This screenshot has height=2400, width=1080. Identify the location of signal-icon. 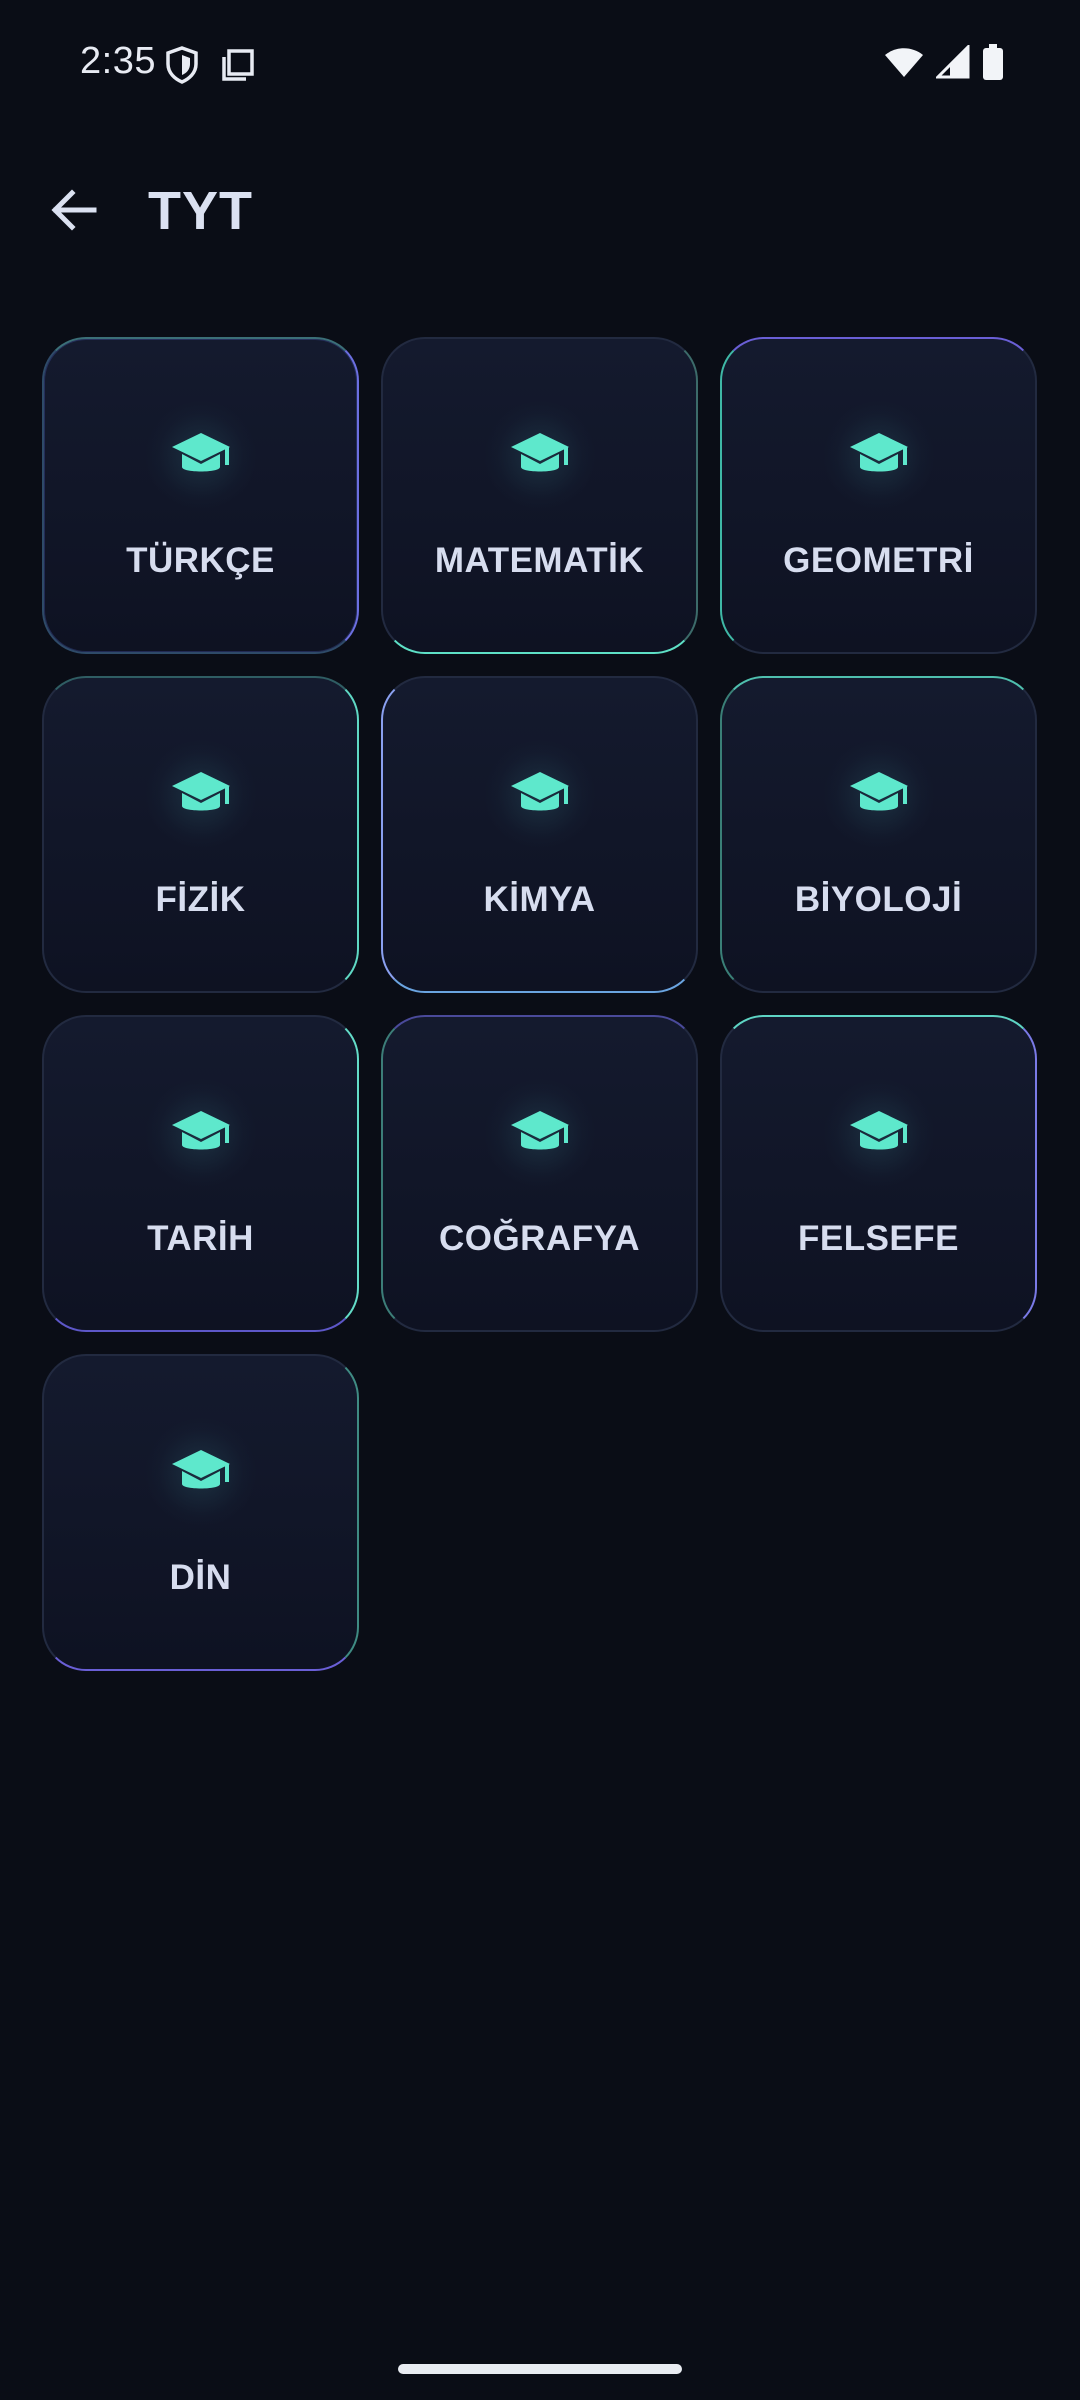
(952, 63).